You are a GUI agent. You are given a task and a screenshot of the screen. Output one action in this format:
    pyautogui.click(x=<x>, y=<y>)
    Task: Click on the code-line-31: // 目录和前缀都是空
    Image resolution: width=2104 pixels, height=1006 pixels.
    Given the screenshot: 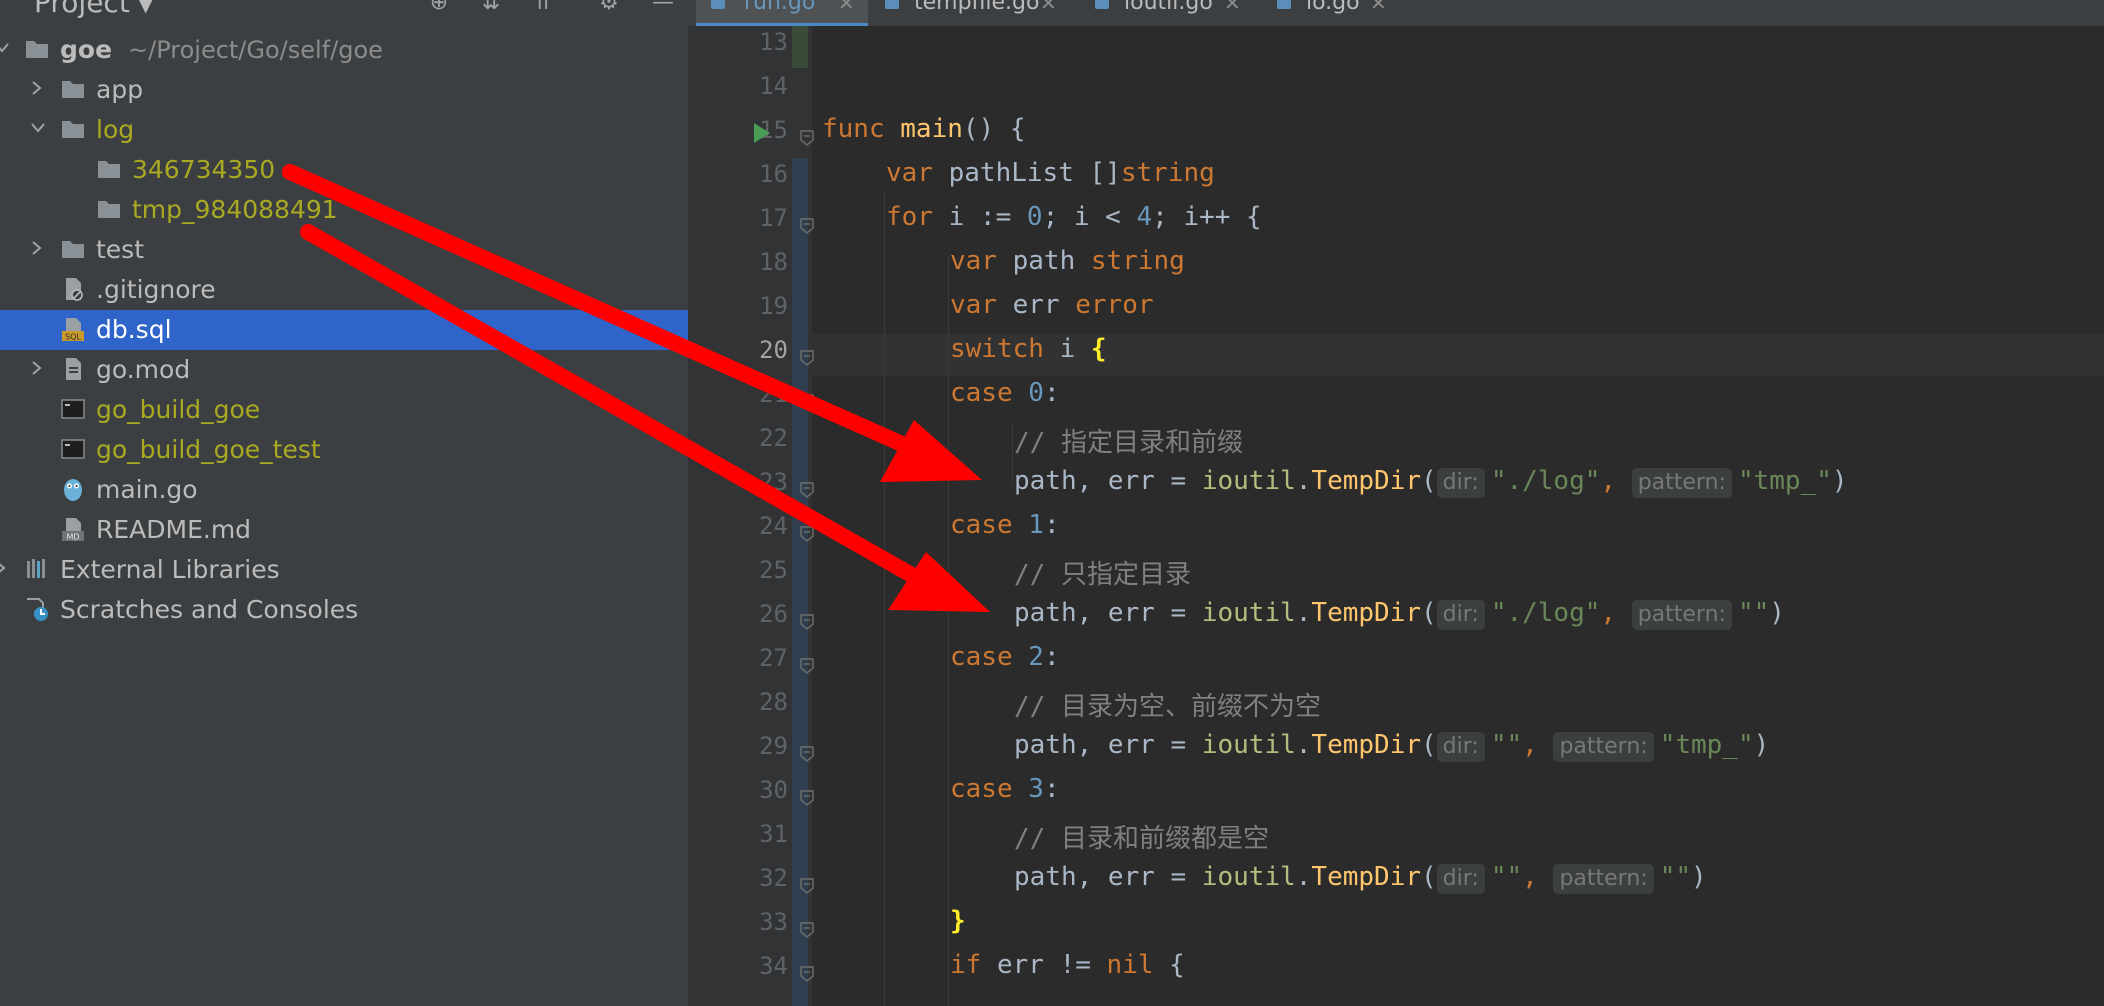 What is the action you would take?
    pyautogui.click(x=1141, y=838)
    